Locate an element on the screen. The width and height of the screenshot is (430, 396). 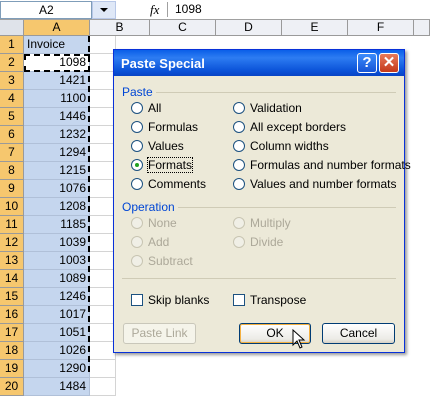
table-cell: 1089 is located at coordinates (57, 279).